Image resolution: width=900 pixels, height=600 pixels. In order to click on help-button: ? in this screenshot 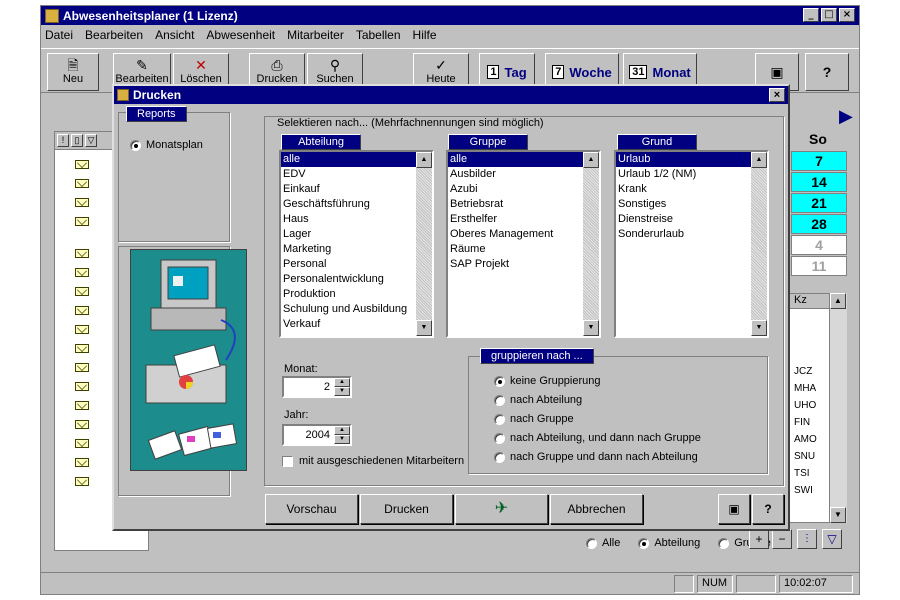, I will do `click(768, 509)`.